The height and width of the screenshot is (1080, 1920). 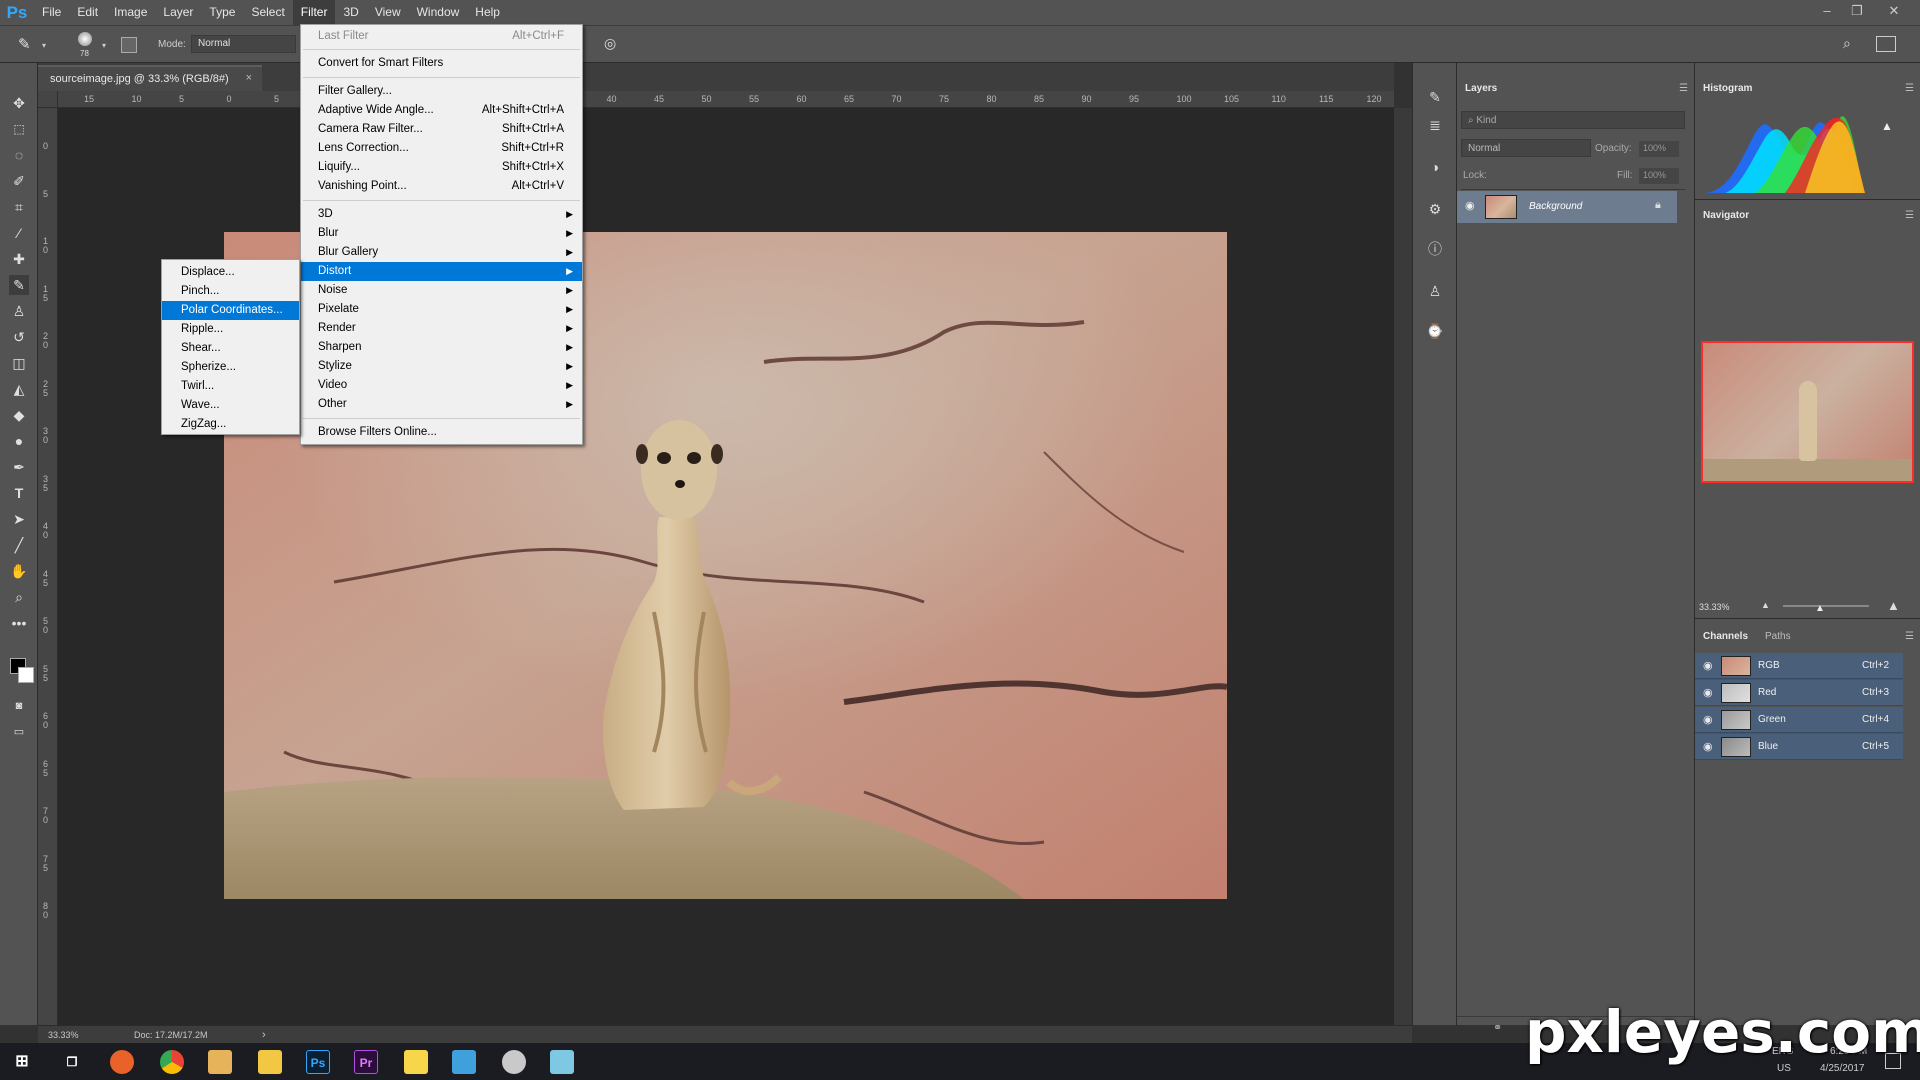 I want to click on zoom-tool-icon: ⌕, so click(x=19, y=597).